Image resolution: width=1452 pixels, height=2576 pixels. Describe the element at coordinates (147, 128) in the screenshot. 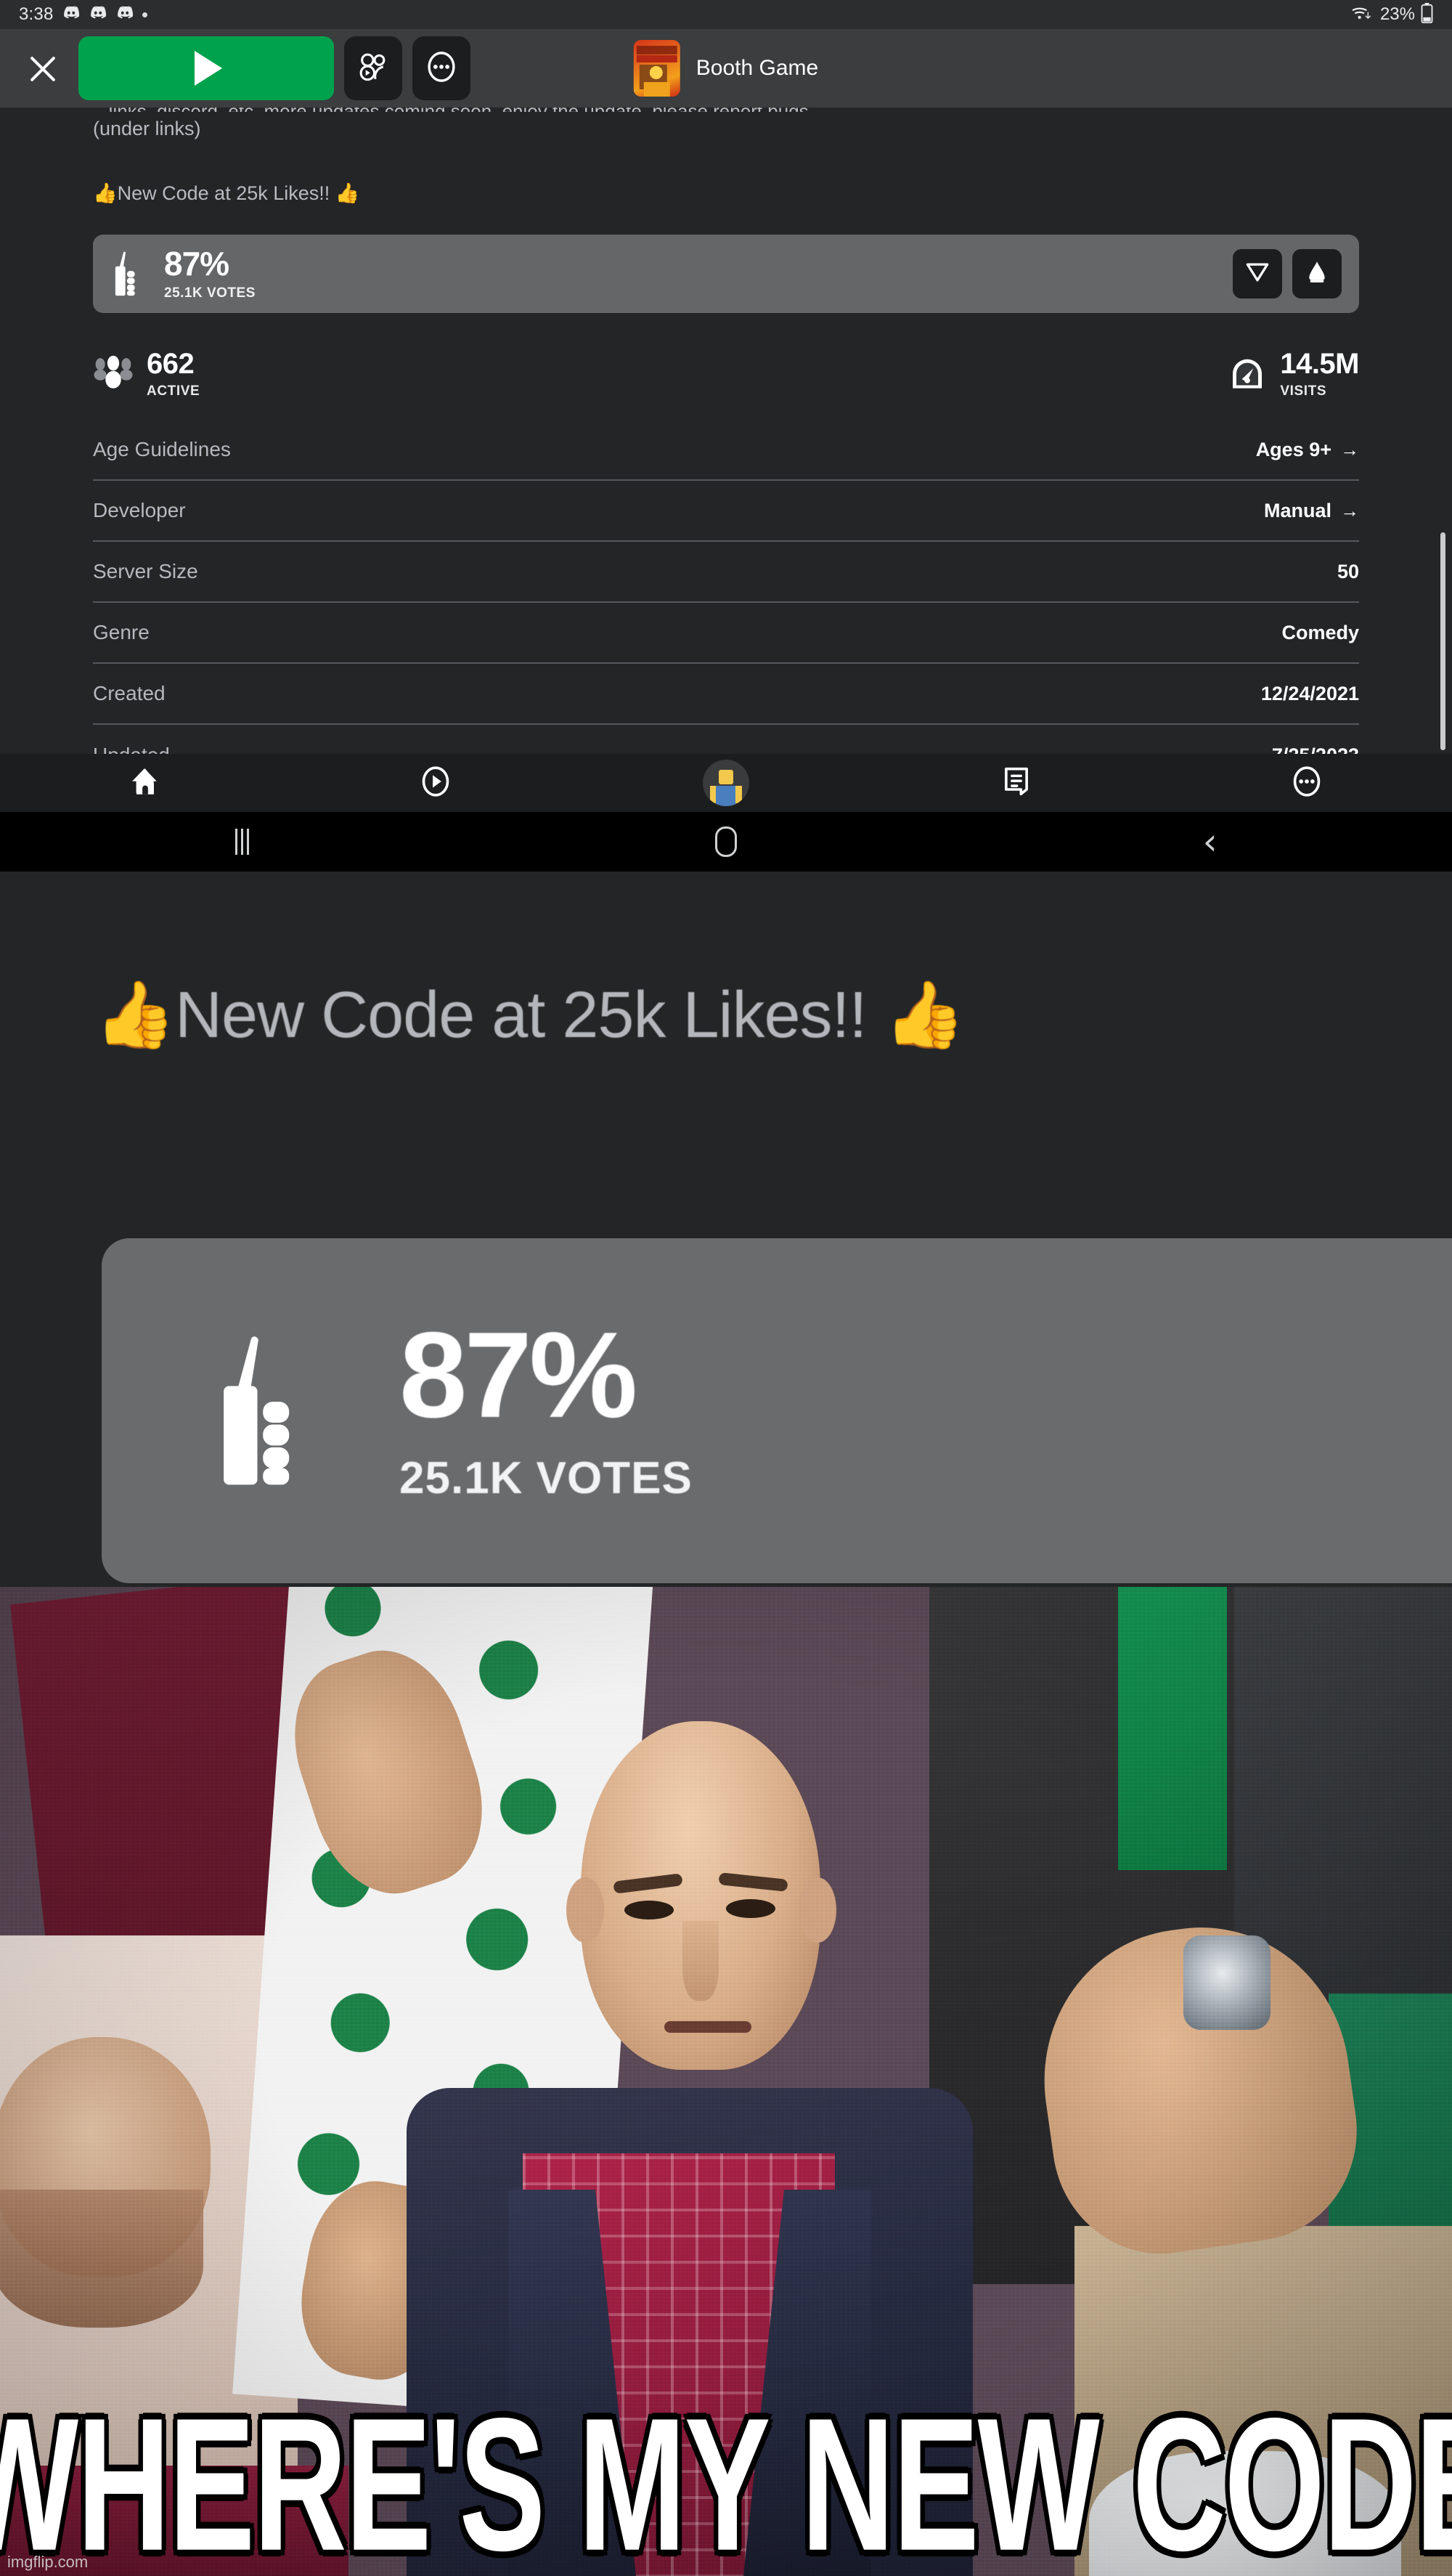

I see `description-under-links: (under links)` at that location.